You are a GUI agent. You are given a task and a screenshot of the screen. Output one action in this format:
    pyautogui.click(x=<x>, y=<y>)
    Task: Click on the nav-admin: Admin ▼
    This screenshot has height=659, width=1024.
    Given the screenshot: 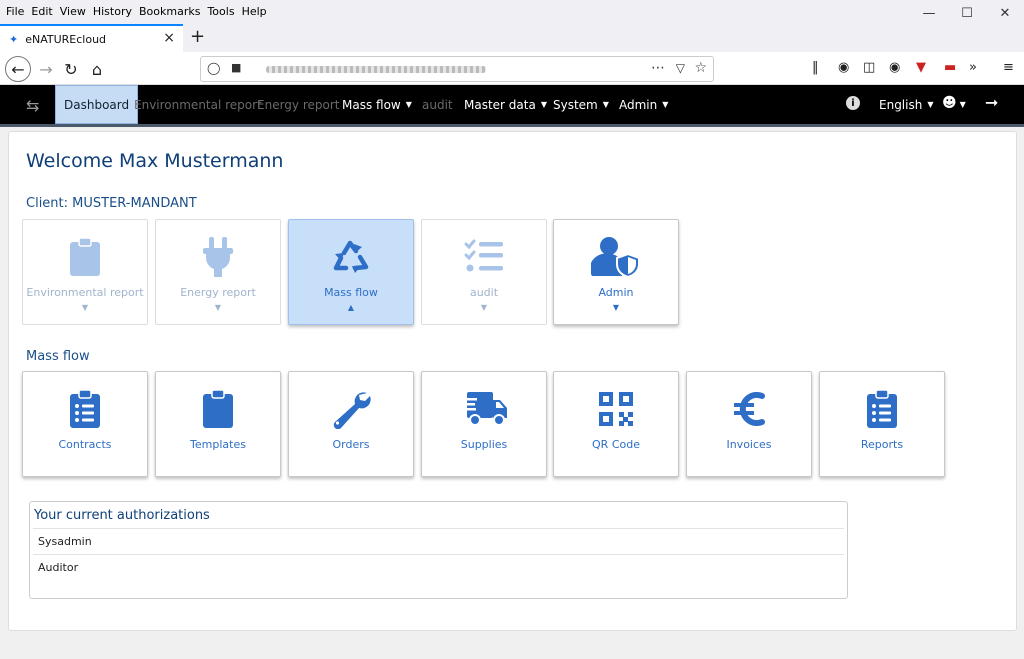 What is the action you would take?
    pyautogui.click(x=643, y=104)
    